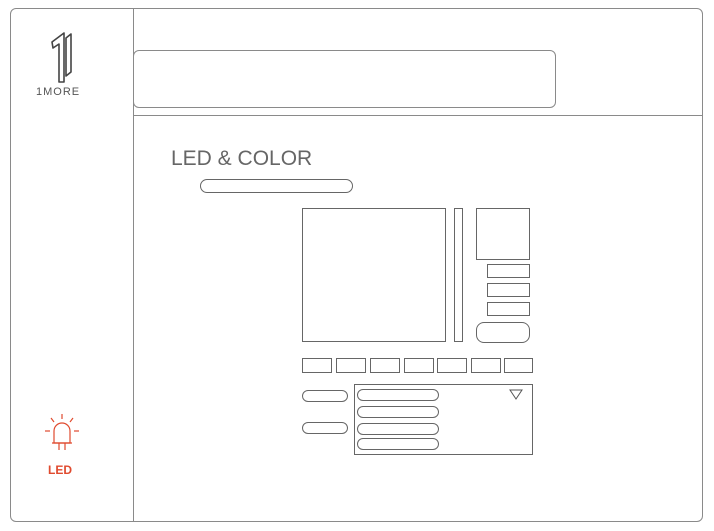  Describe the element at coordinates (516, 395) in the screenshot. I see `dropdown-arrow-icon` at that location.